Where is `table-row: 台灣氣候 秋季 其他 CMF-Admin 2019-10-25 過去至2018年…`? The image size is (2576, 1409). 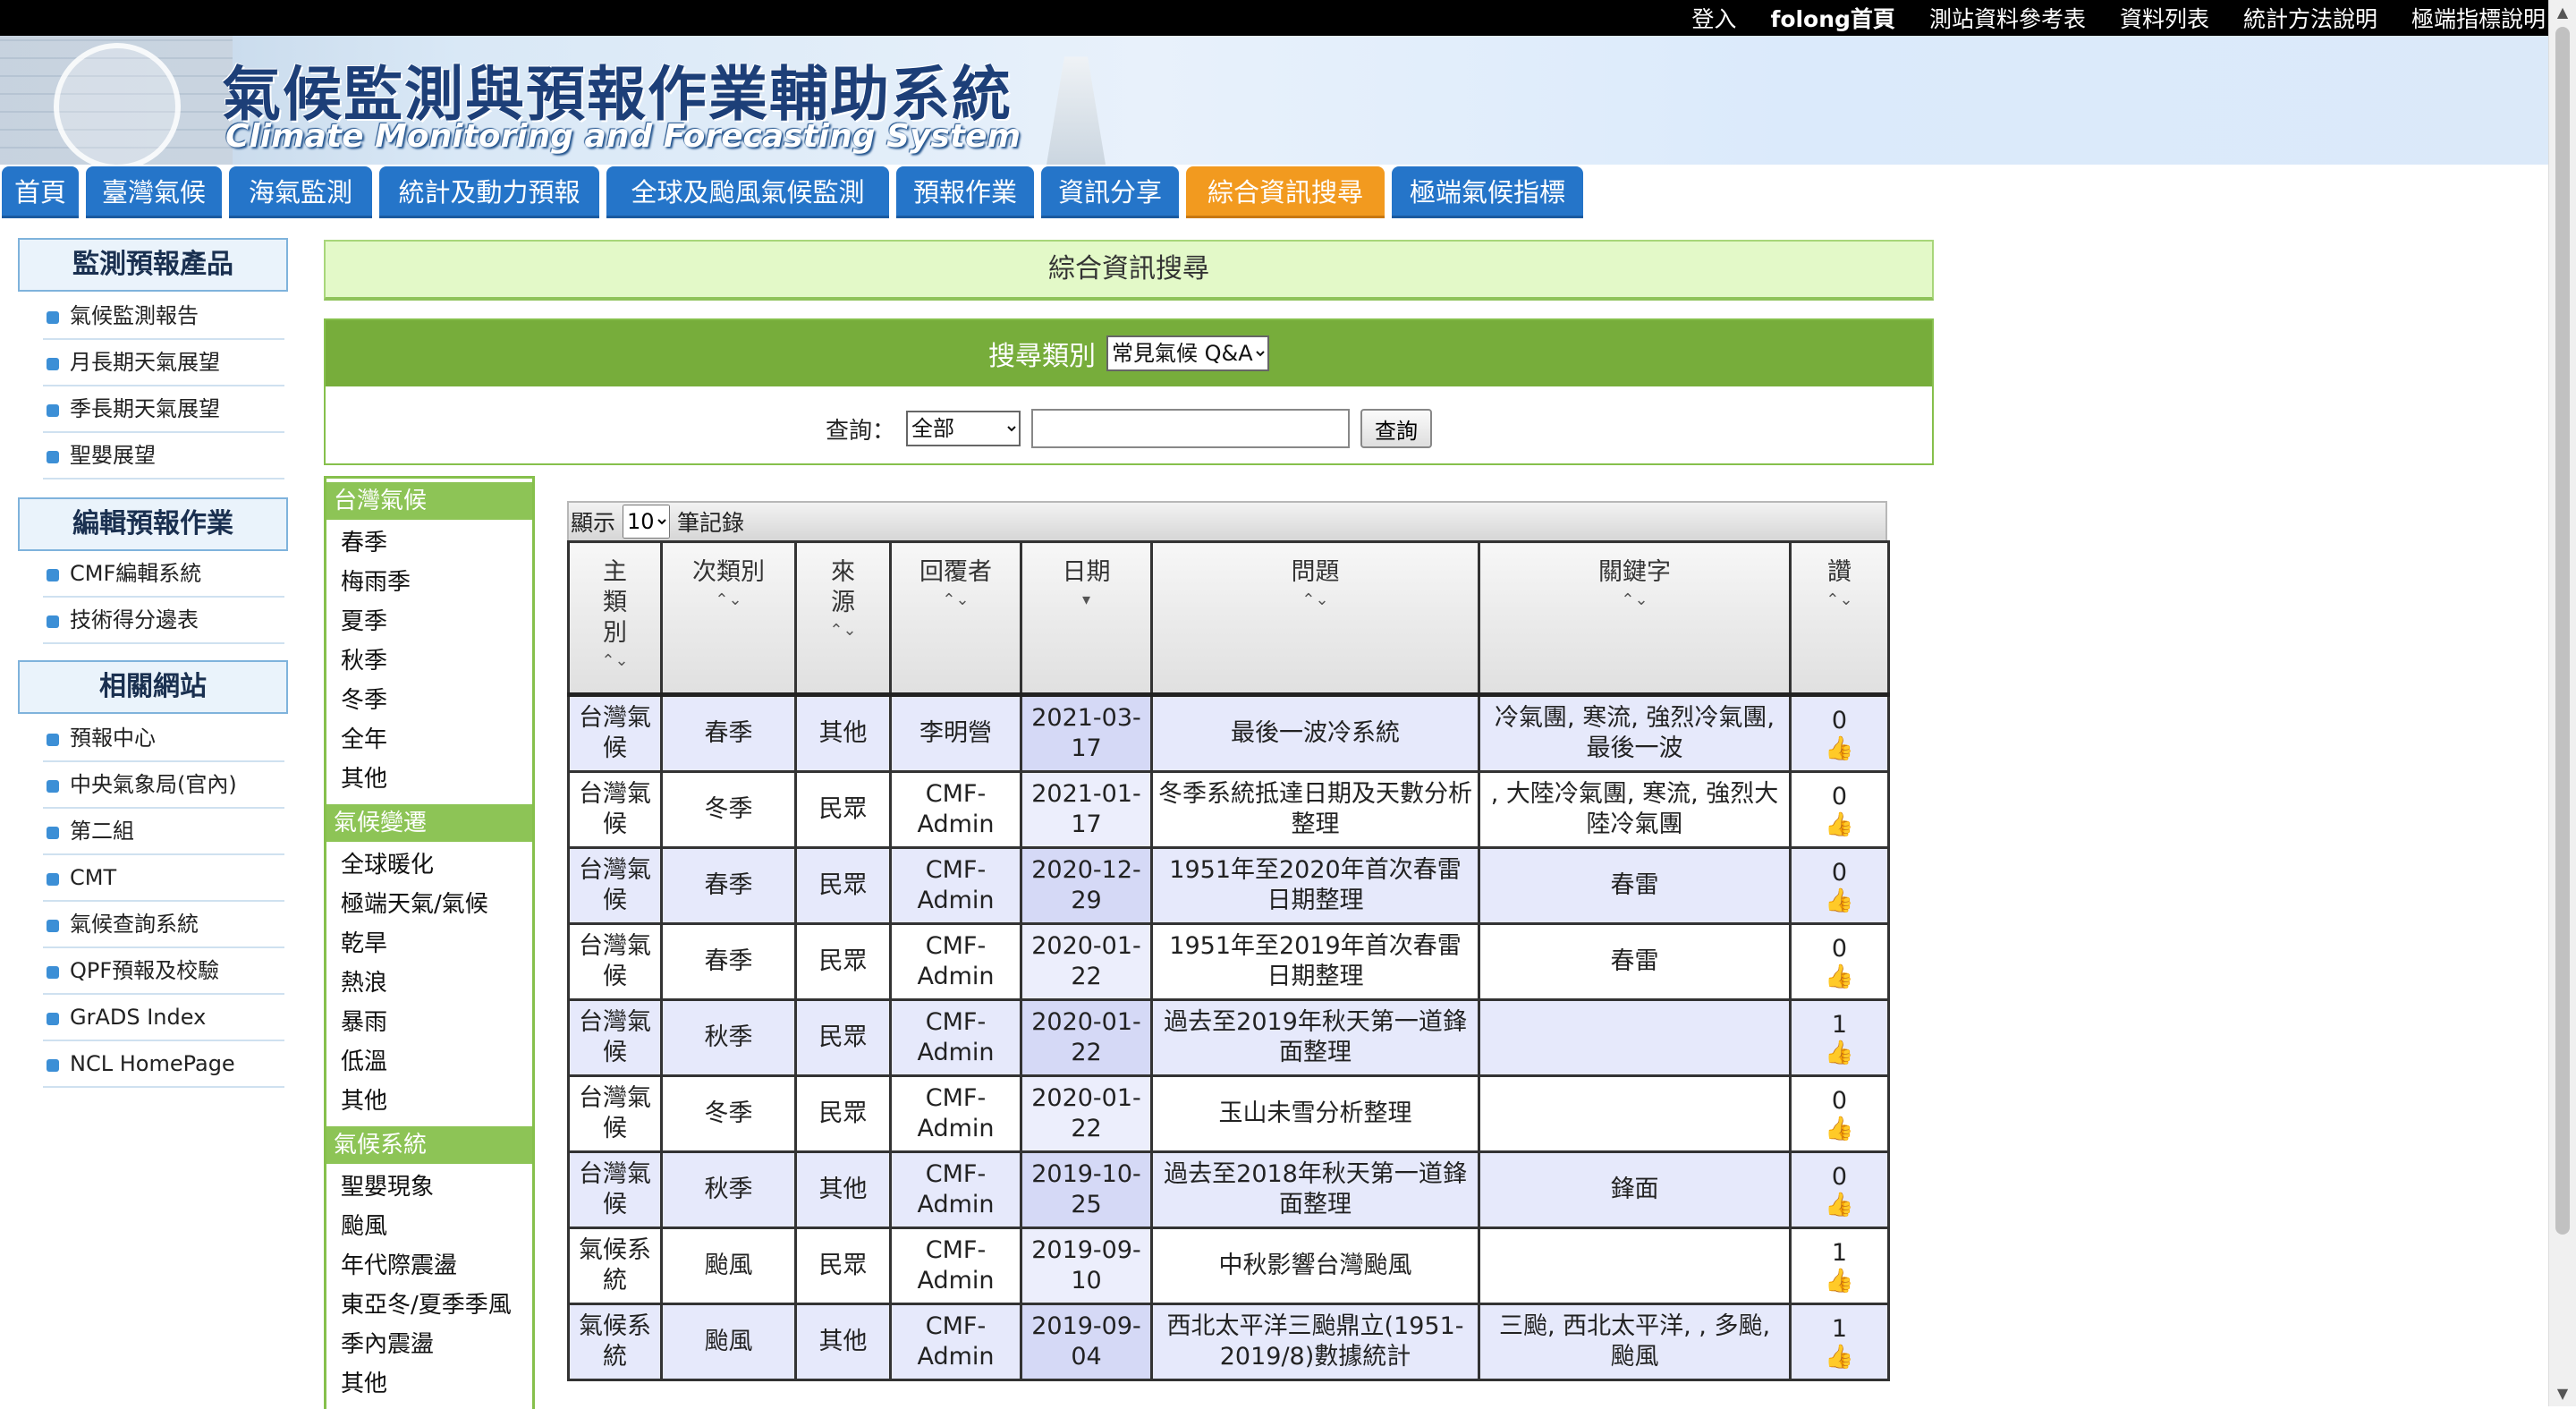
table-row: 台灣氣候 秋季 其他 CMF-Admin 2019-10-25 過去至2018年… is located at coordinates (1228, 1190).